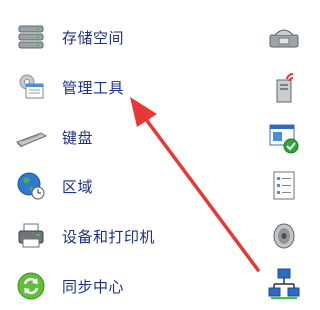 The width and height of the screenshot is (320, 310). I want to click on printer-icon, so click(31, 236).